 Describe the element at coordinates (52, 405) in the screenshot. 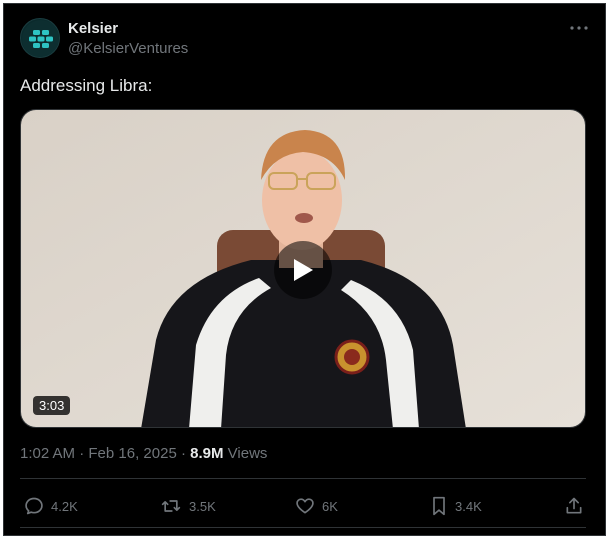

I see `video-duration: 3:03` at that location.